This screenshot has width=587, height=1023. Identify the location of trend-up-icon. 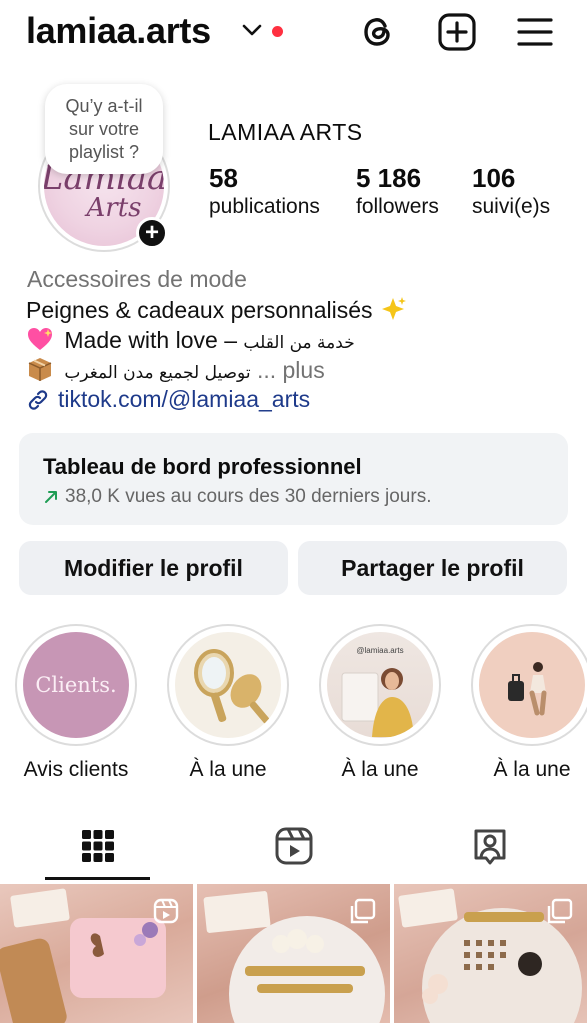
(51, 497).